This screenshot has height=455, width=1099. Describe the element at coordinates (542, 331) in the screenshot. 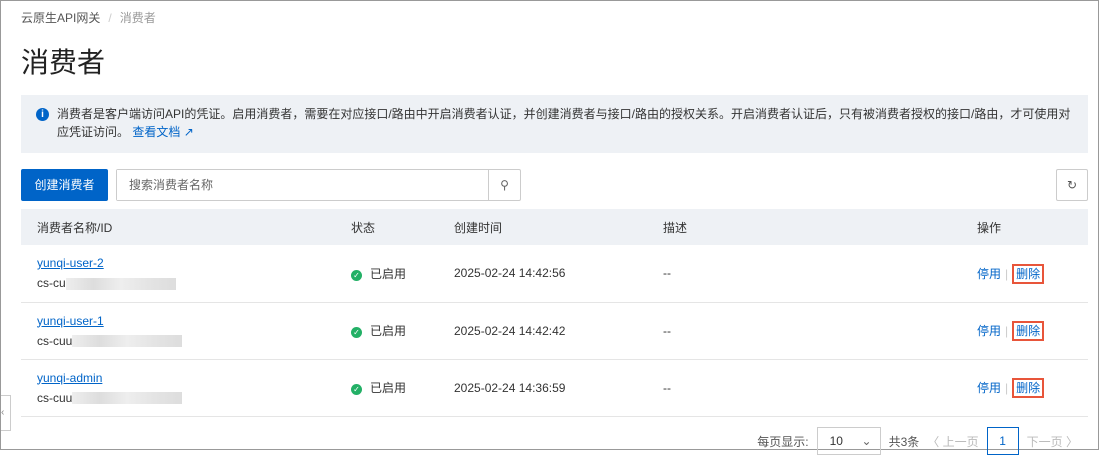

I see `created-time: 2025-02-24 14:42:42` at that location.